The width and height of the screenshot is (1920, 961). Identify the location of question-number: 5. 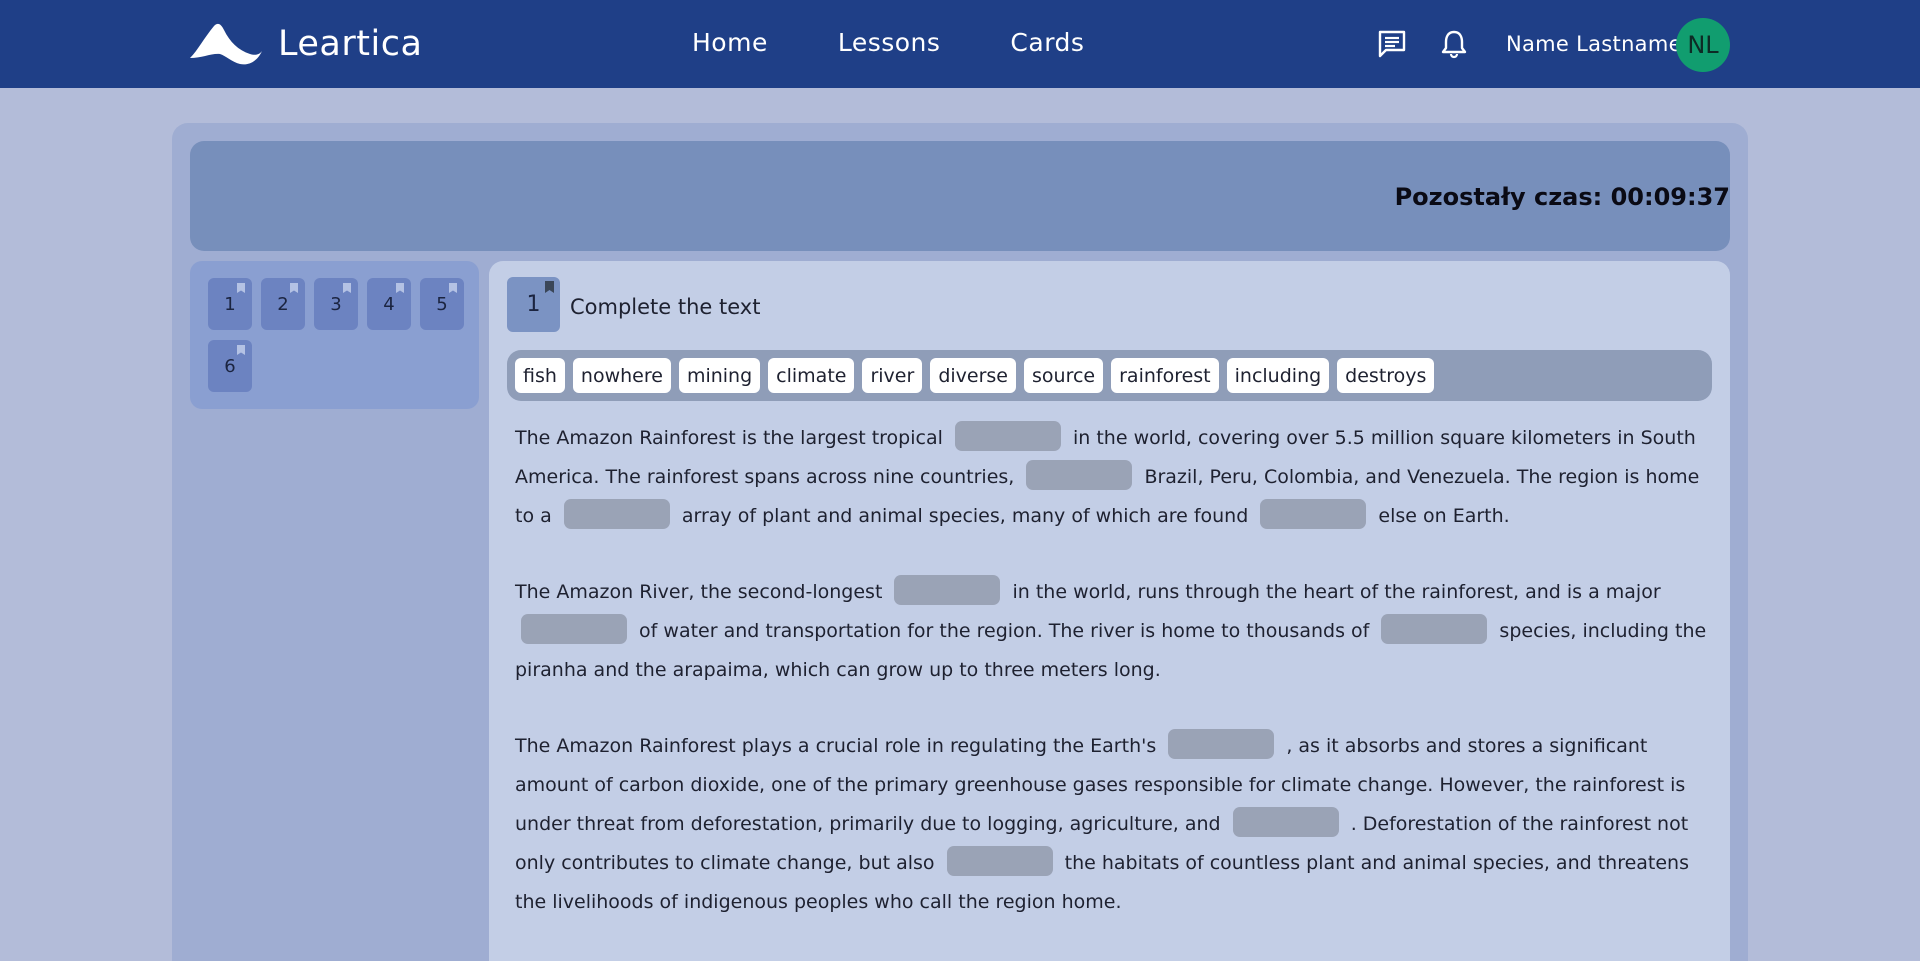
(442, 304).